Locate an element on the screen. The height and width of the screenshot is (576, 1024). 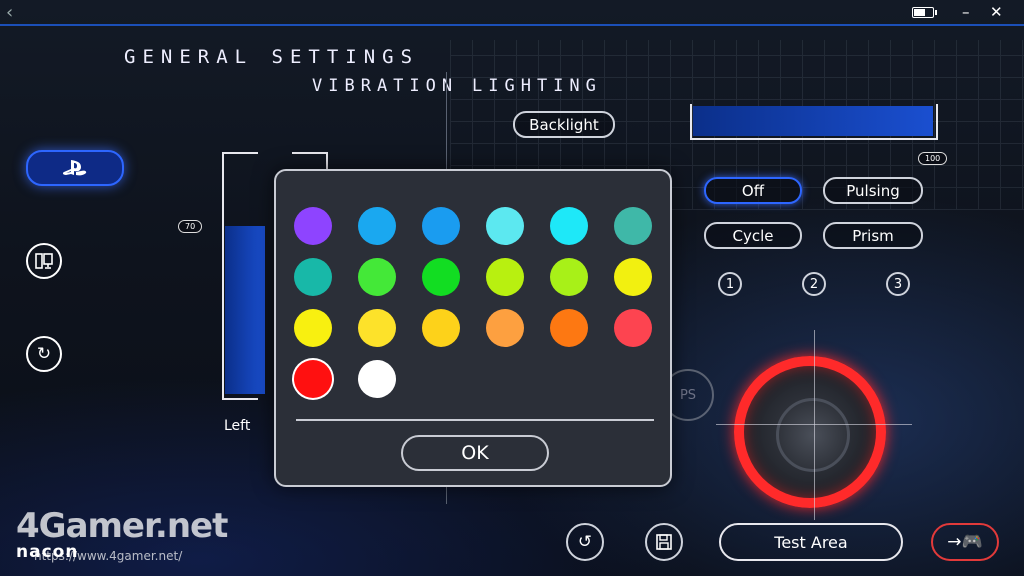
stick-crosshair-v is located at coordinates (814, 425).